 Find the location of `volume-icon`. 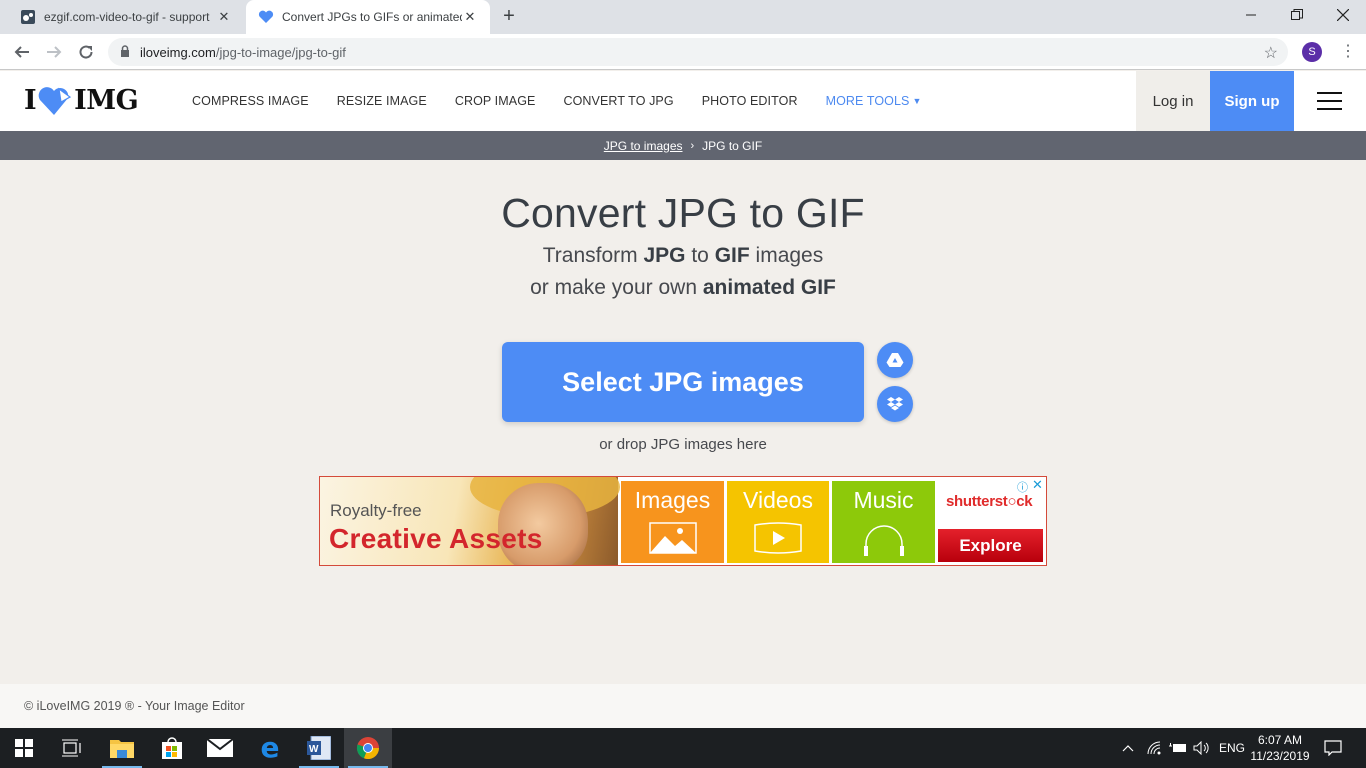

volume-icon is located at coordinates (1202, 748).